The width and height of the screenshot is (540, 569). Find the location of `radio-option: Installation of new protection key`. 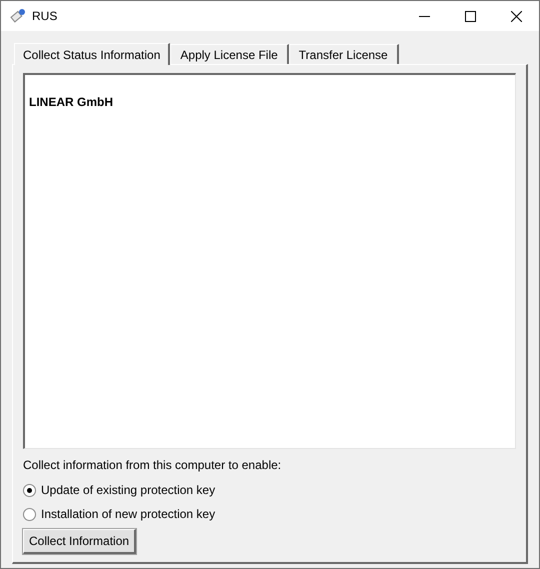

radio-option: Installation of new protection key is located at coordinates (119, 514).